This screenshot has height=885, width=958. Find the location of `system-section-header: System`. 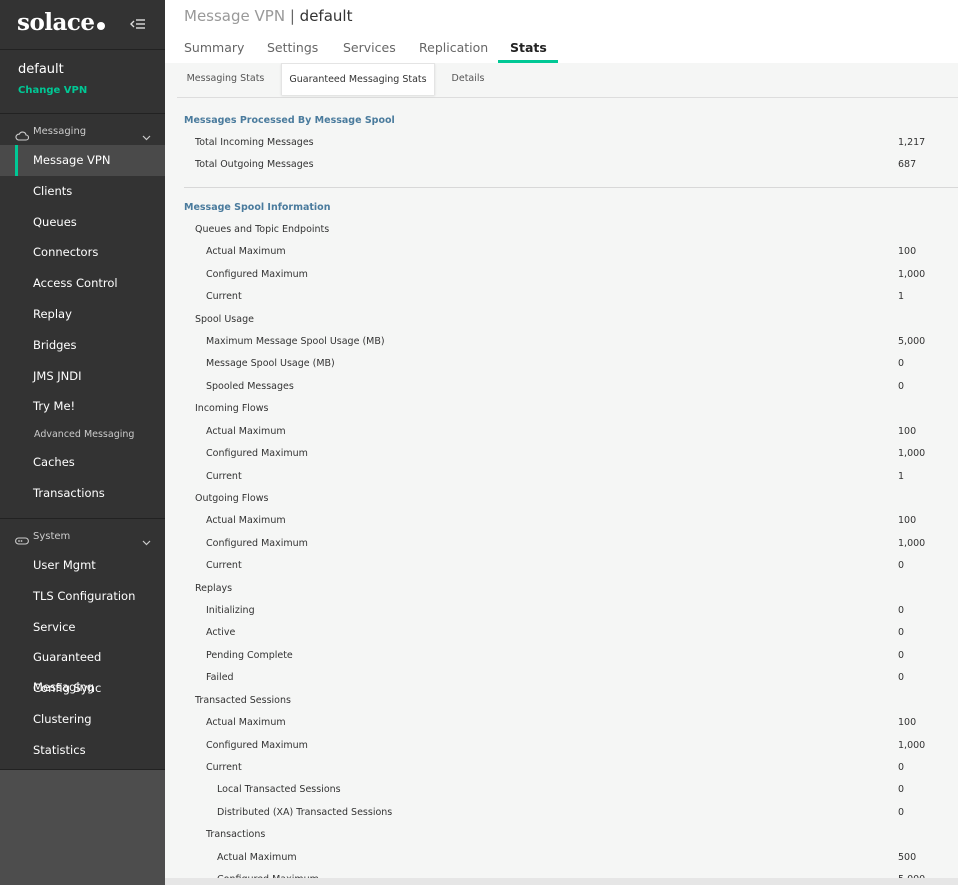

system-section-header: System is located at coordinates (82, 534).